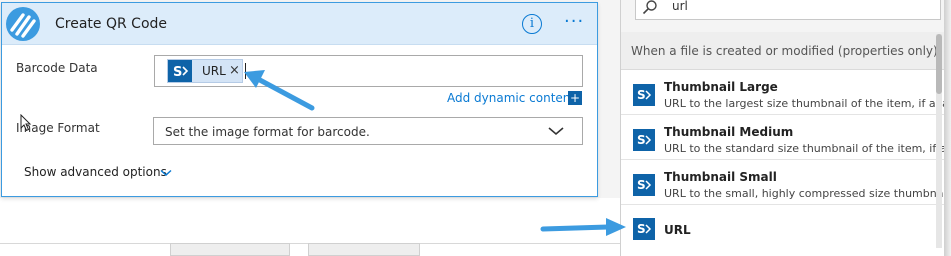 The height and width of the screenshot is (256, 951). Describe the element at coordinates (650, 9) in the screenshot. I see `search-icon` at that location.